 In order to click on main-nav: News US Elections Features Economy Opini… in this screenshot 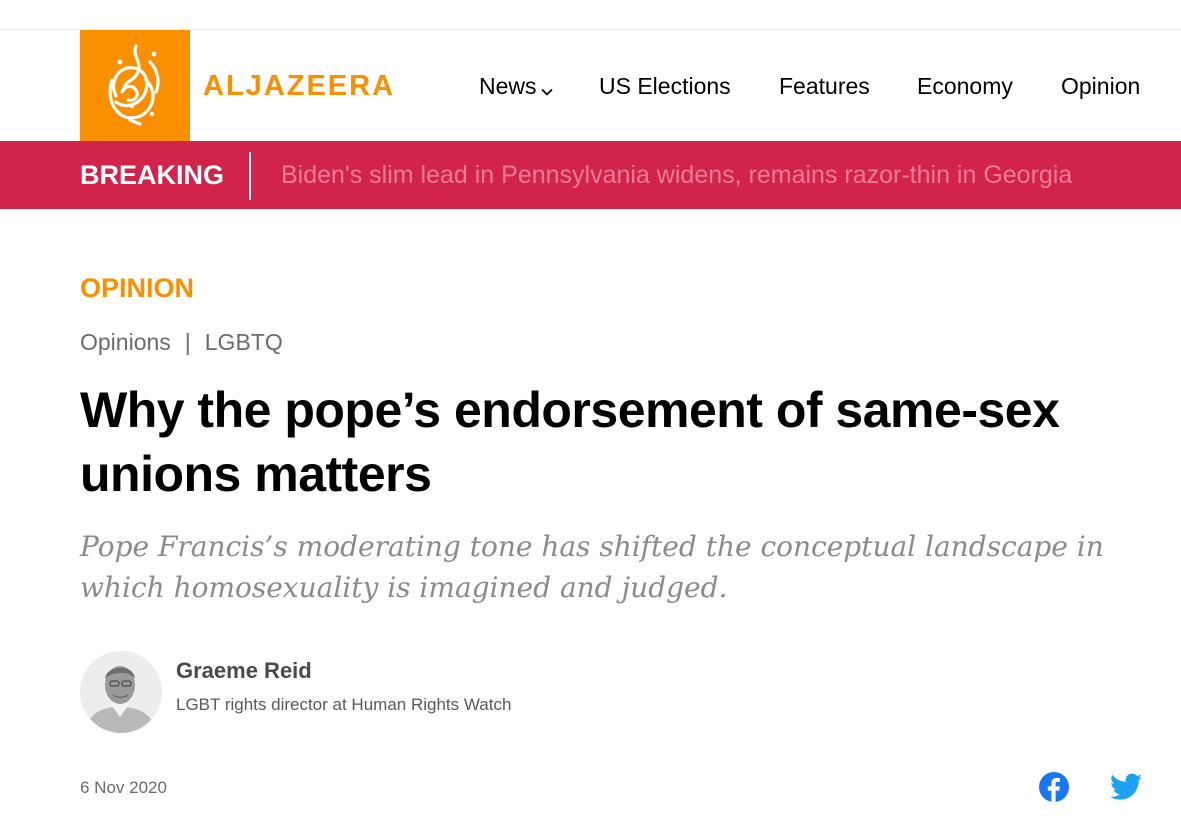, I will do `click(590, 86)`.